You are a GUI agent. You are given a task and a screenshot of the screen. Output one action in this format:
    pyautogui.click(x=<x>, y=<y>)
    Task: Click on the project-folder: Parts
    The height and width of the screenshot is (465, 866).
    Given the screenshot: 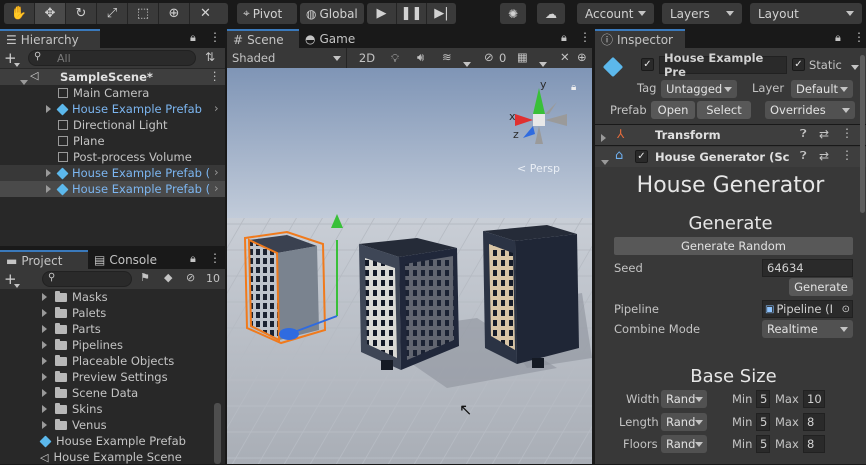 What is the action you would take?
    pyautogui.click(x=50, y=329)
    